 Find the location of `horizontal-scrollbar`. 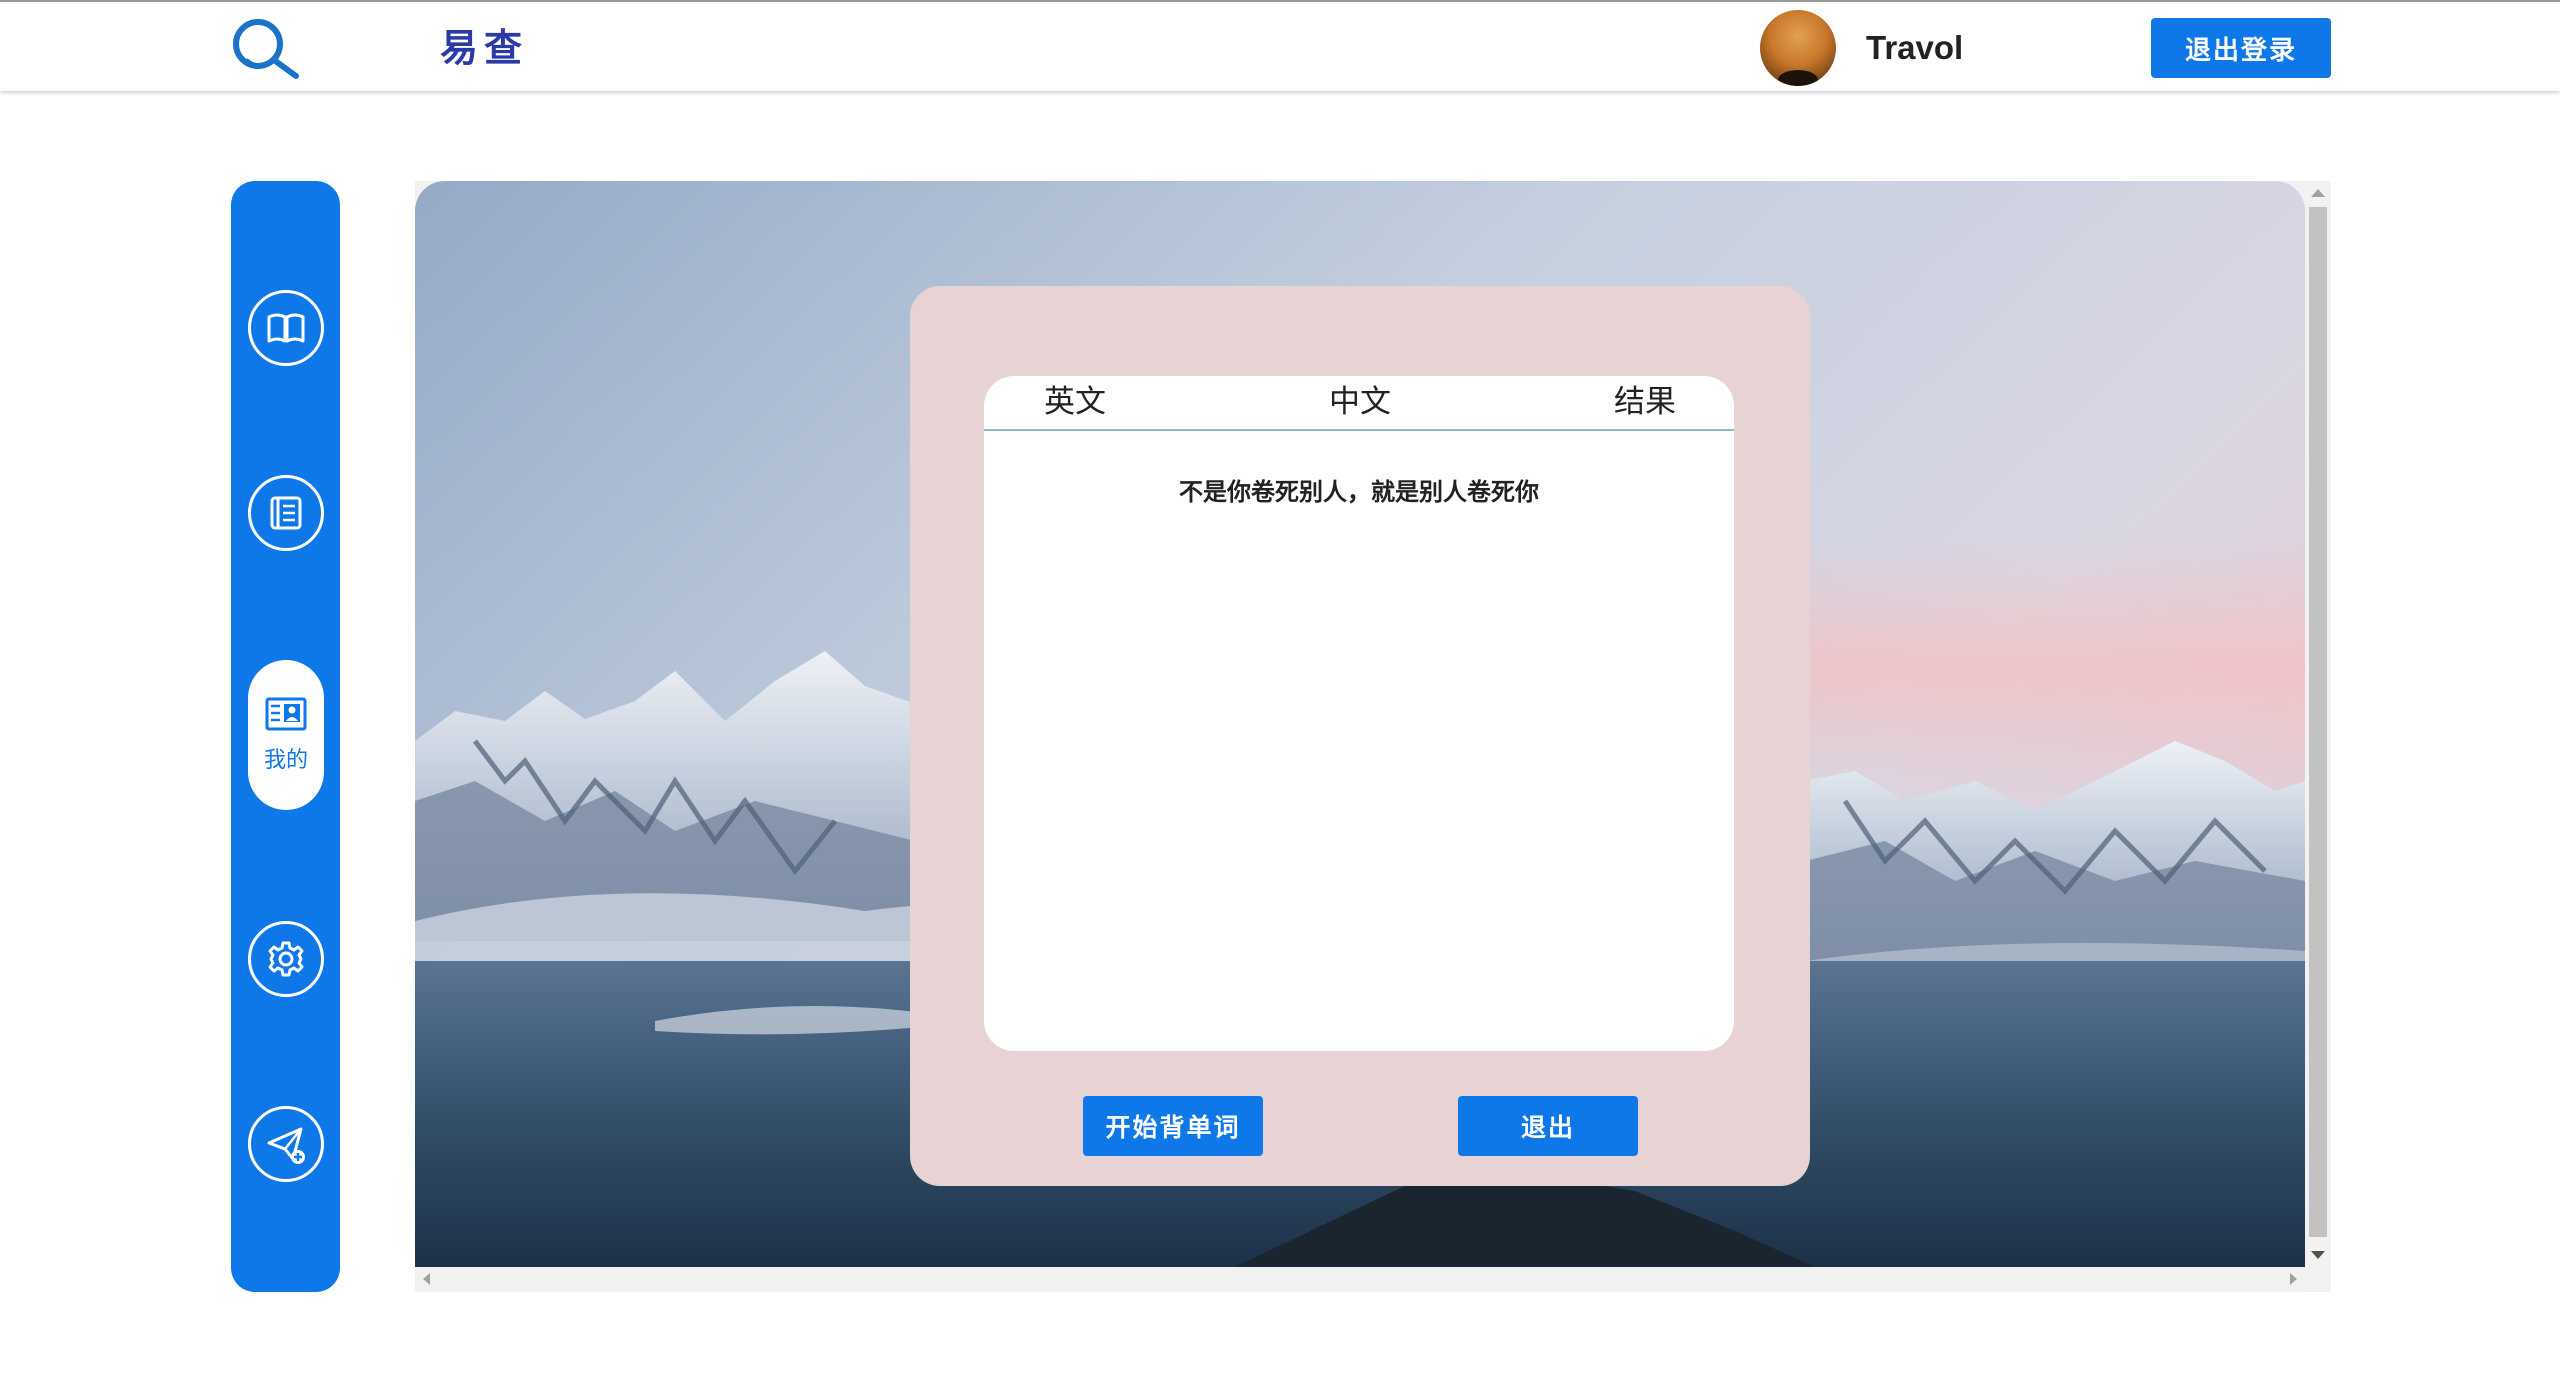

horizontal-scrollbar is located at coordinates (1360, 1279).